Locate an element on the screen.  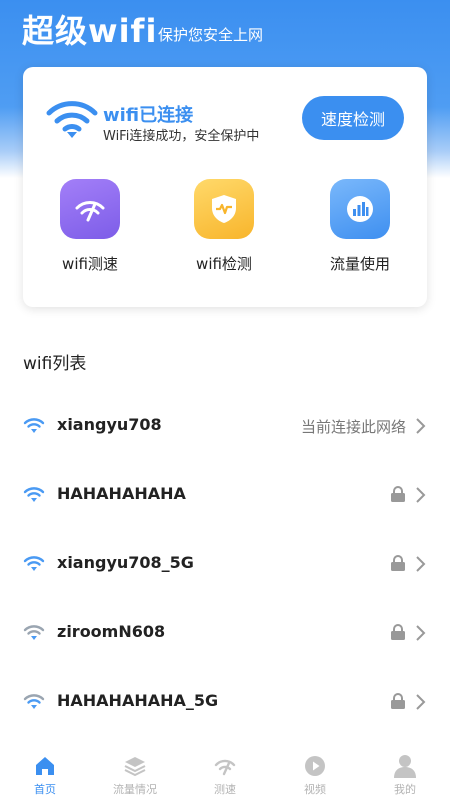
app-subtitle: 保护您安全上网 is located at coordinates (211, 35).